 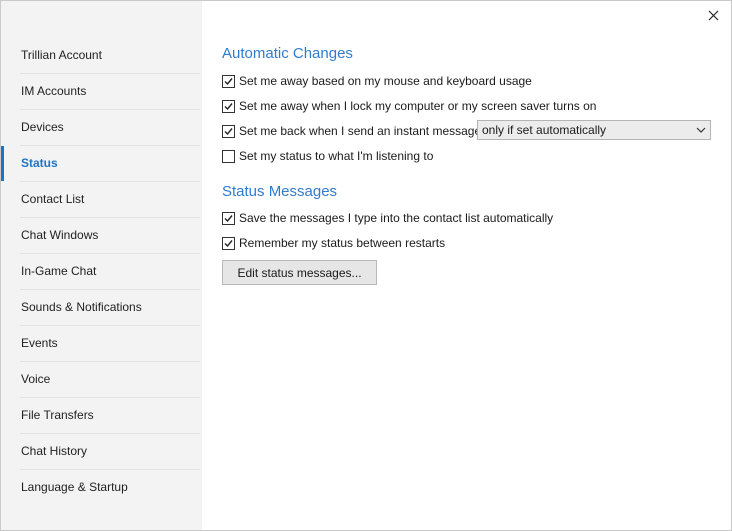 I want to click on sidebar-item-trillian-account: Trillian Account, so click(x=101, y=56).